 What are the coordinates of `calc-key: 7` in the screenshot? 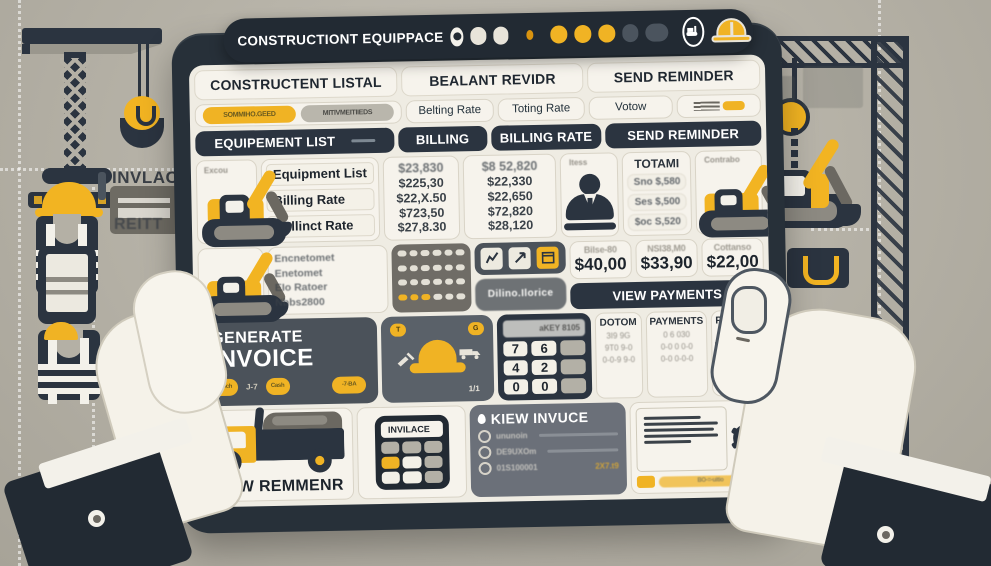 It's located at (515, 349).